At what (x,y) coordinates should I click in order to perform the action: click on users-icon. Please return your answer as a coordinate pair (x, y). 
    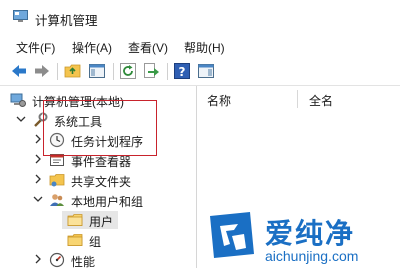
    Looking at the image, I should click on (57, 200).